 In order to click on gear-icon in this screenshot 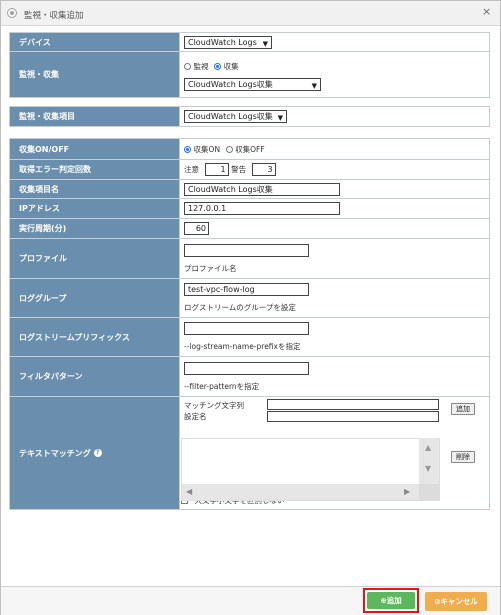, I will do `click(12, 13)`.